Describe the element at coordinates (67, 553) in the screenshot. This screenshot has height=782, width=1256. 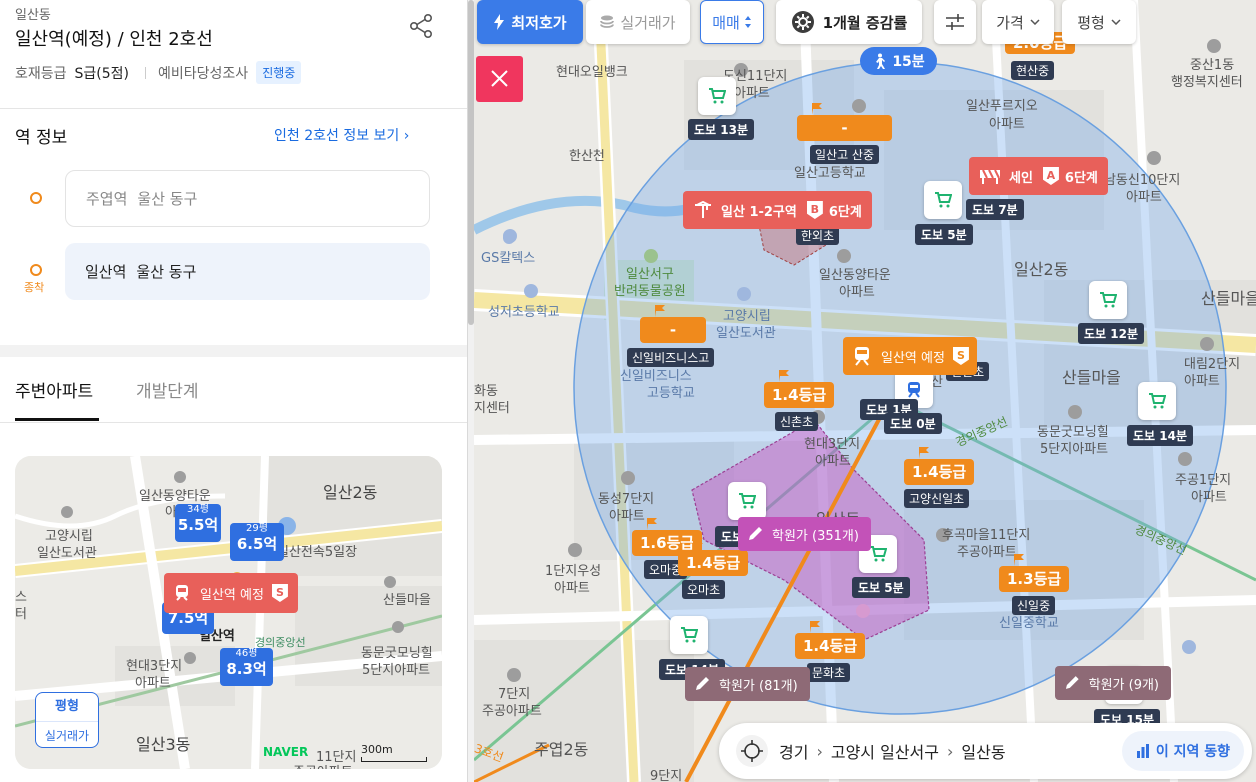
I see `map-label: 일산도서관` at that location.